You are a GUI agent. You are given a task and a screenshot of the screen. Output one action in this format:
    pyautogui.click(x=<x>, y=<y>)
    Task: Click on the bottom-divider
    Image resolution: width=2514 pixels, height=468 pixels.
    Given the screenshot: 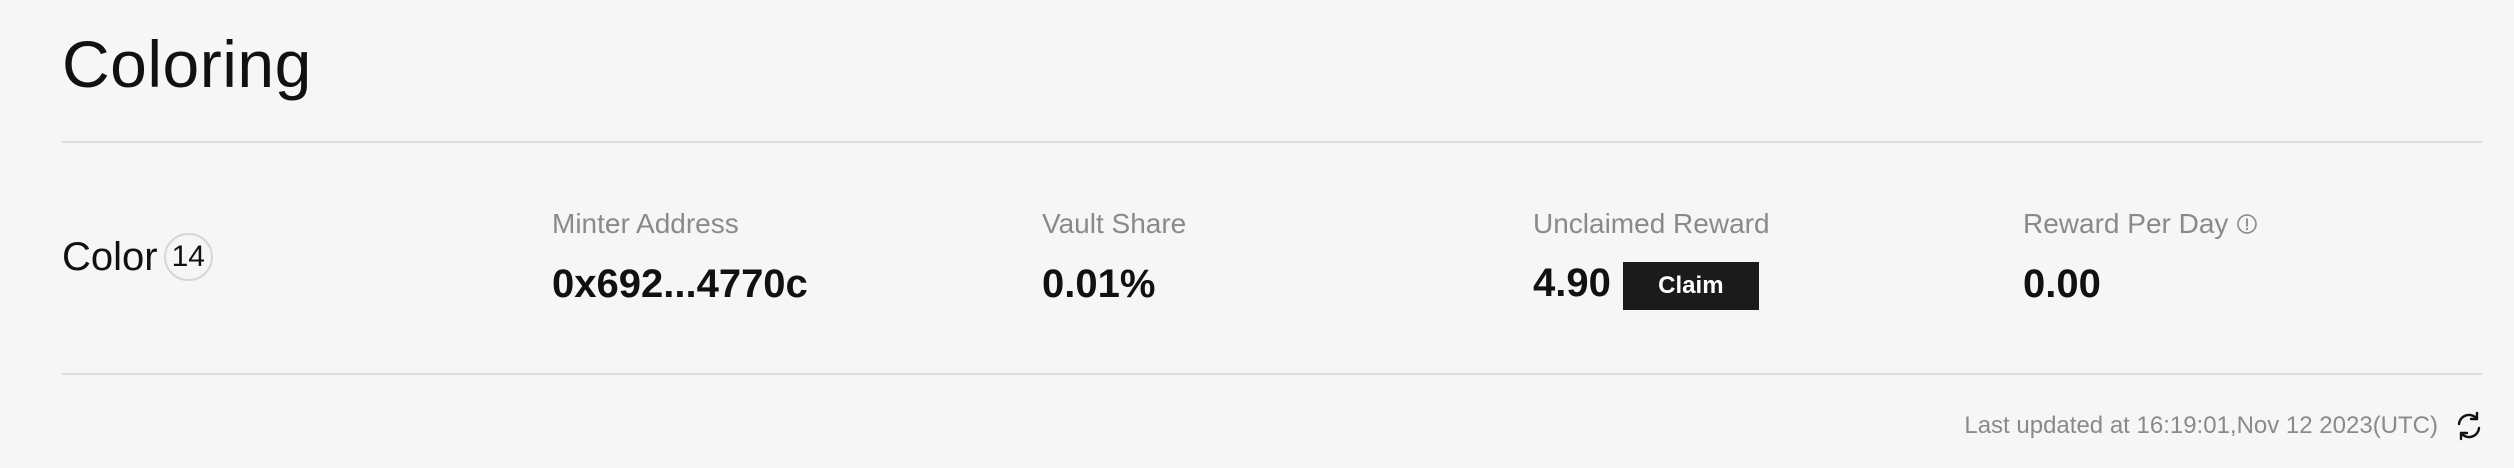 What is the action you would take?
    pyautogui.click(x=1272, y=374)
    